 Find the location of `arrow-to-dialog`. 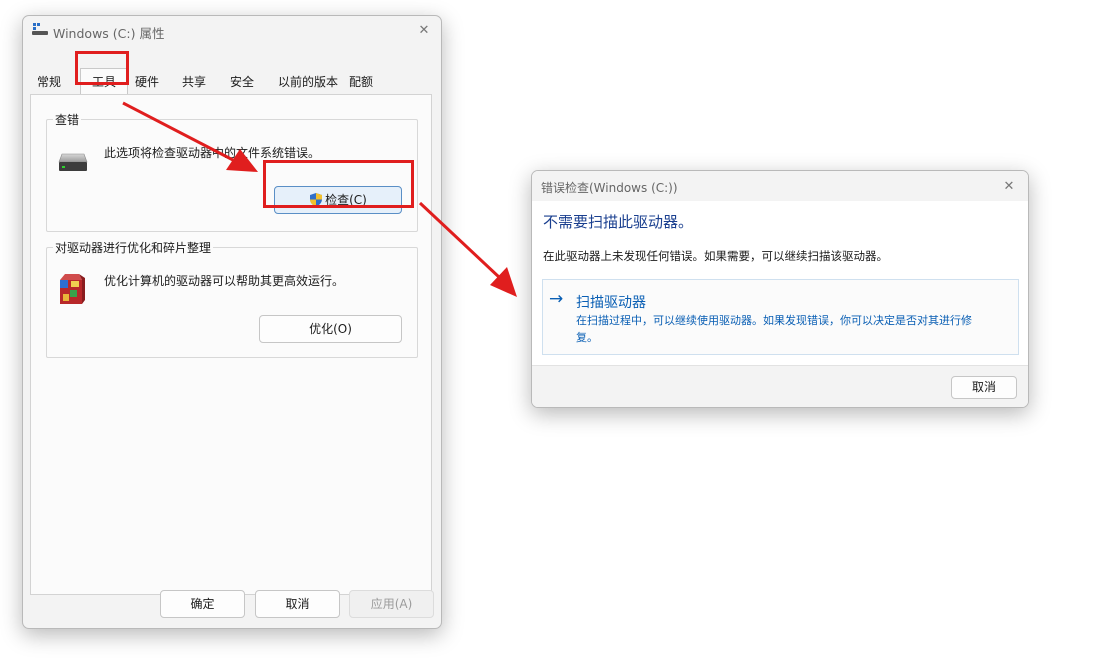

arrow-to-dialog is located at coordinates (467, 249).